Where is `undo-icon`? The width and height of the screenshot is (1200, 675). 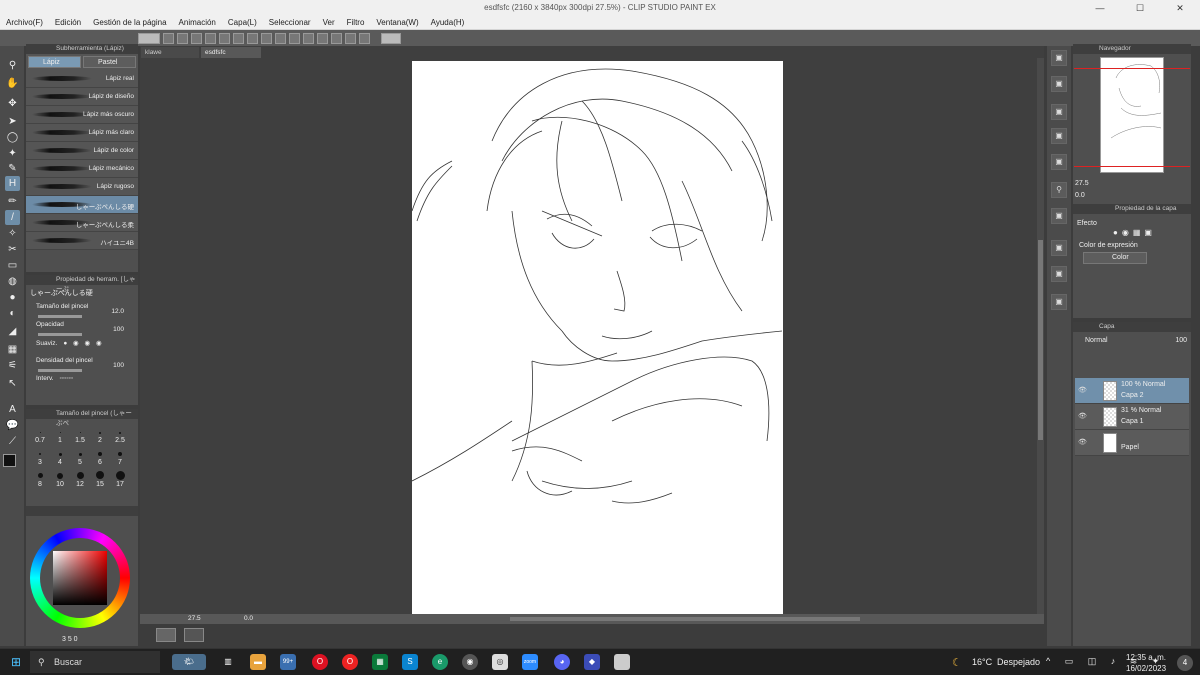 undo-icon is located at coordinates (210, 38).